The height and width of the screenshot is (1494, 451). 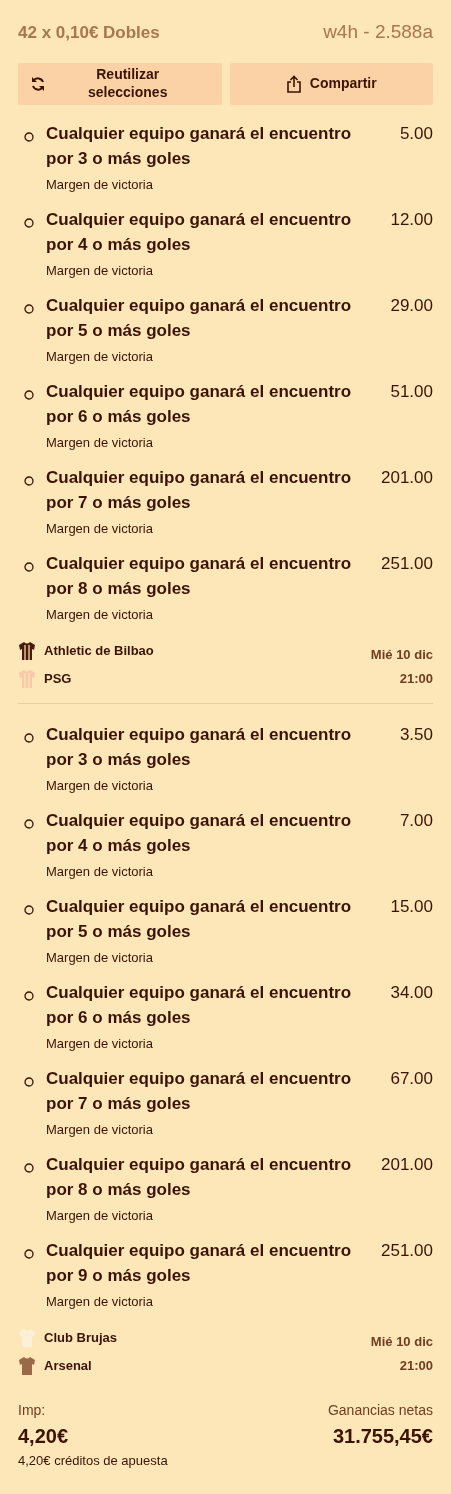 I want to click on slip-title: 42 x 0,10€ Dobles, so click(x=89, y=32).